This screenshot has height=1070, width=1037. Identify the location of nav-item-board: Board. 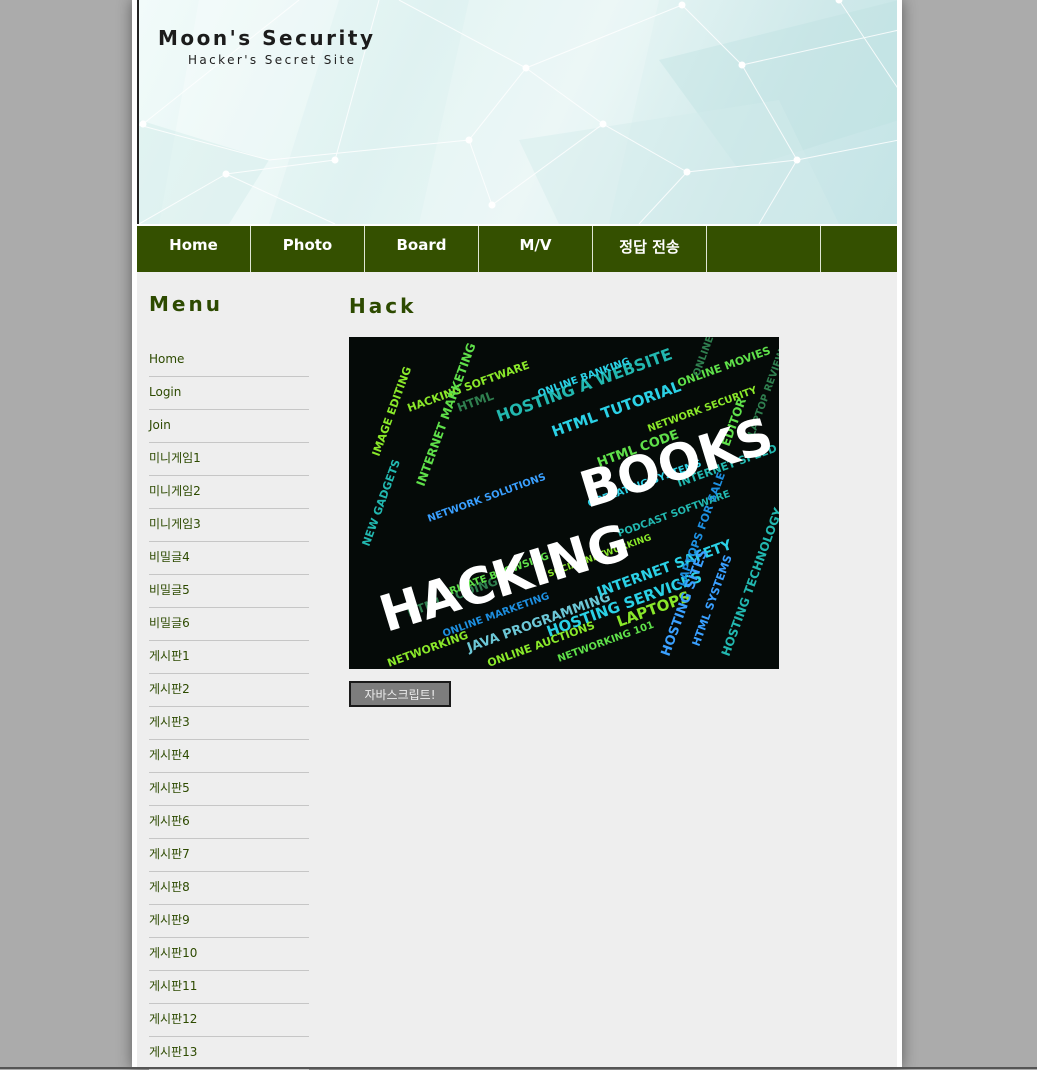
(422, 249).